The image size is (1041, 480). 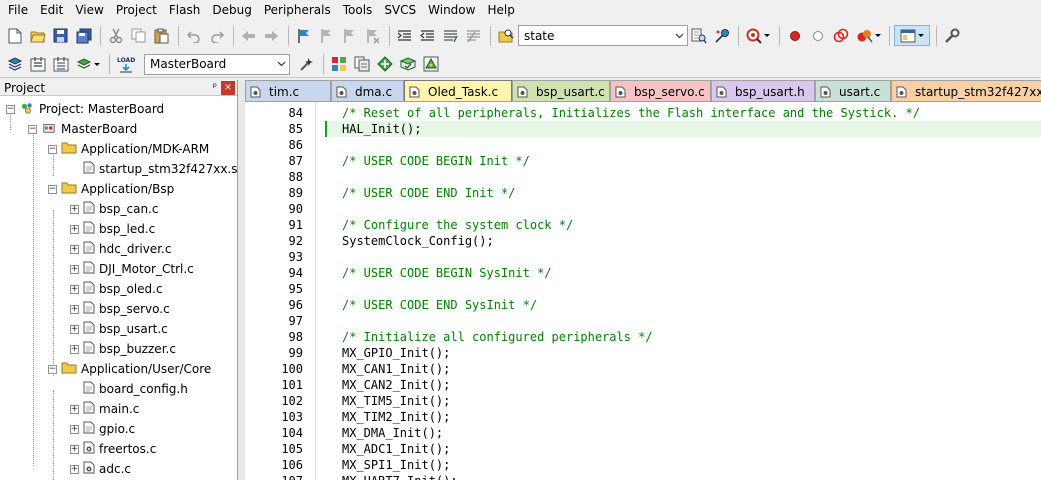 I want to click on navigate-forward-button, so click(x=271, y=35).